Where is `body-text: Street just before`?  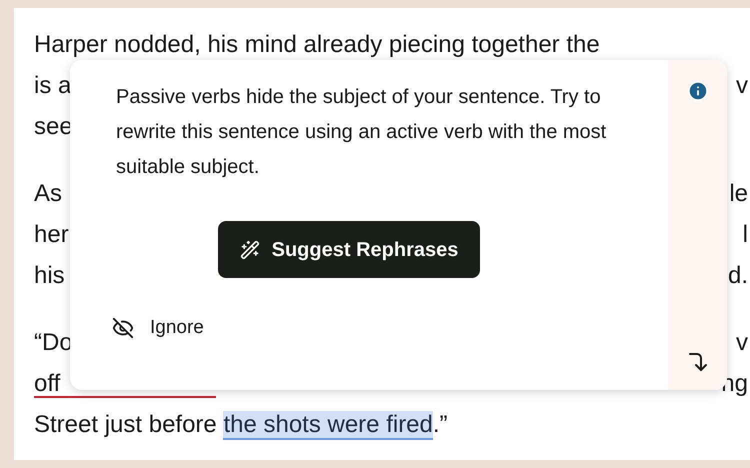
body-text: Street just before is located at coordinates (126, 424).